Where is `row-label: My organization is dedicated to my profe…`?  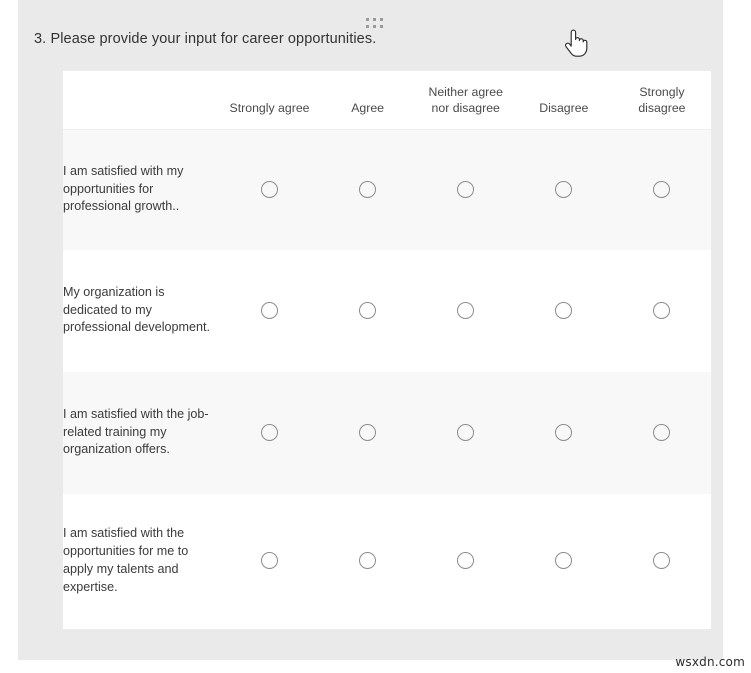
row-label: My organization is dedicated to my profe… is located at coordinates (142, 310).